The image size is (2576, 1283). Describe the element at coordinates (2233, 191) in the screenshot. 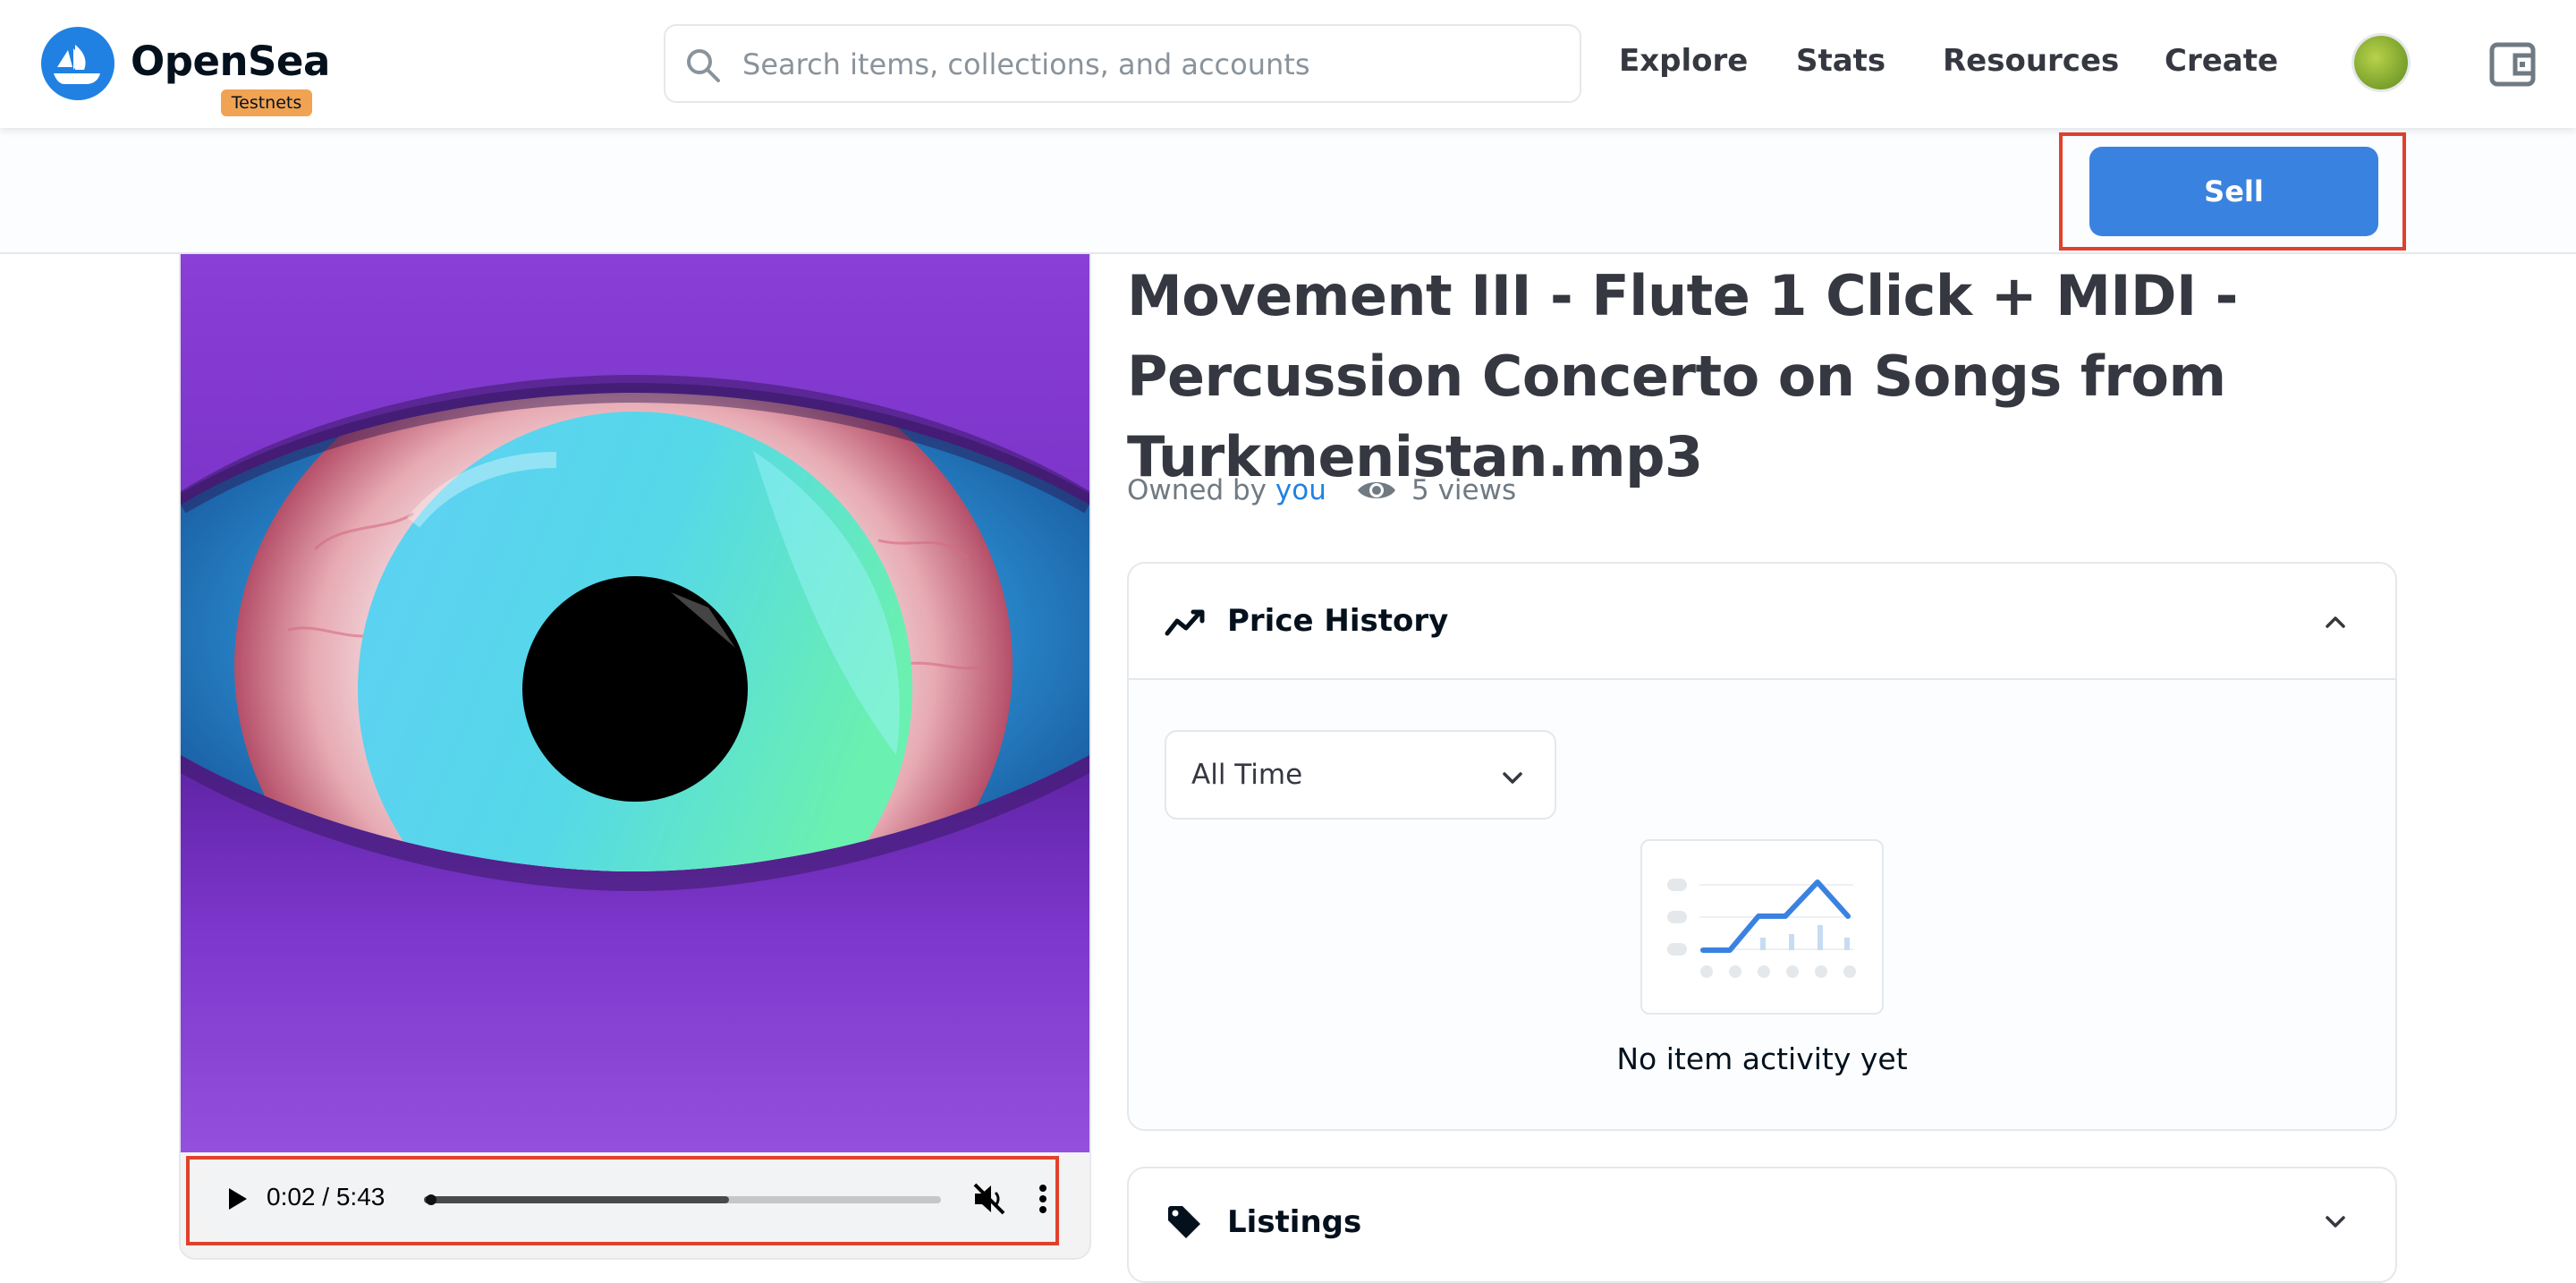

I see `sell-button: Sell` at that location.